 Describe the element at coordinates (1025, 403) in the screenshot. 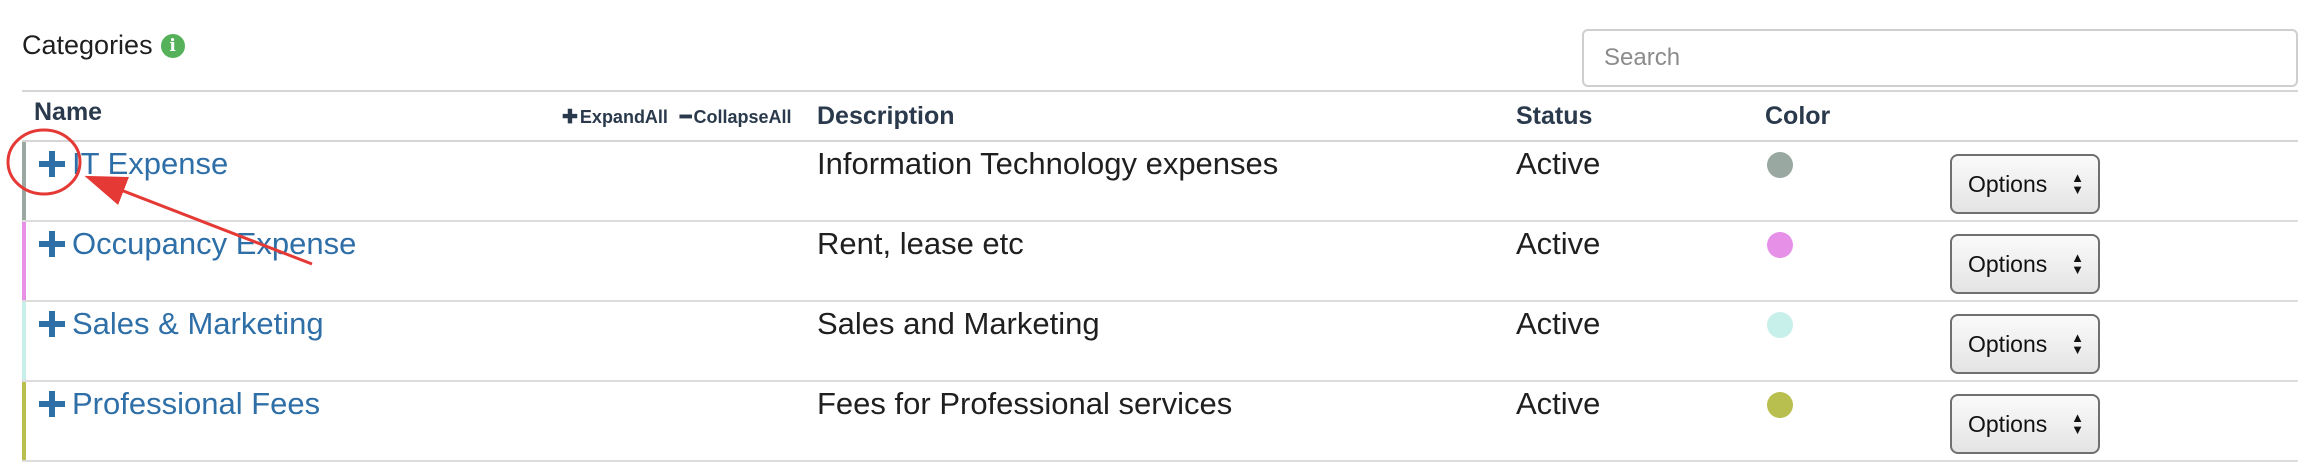

I see `category-description: Fees for Professional services` at that location.